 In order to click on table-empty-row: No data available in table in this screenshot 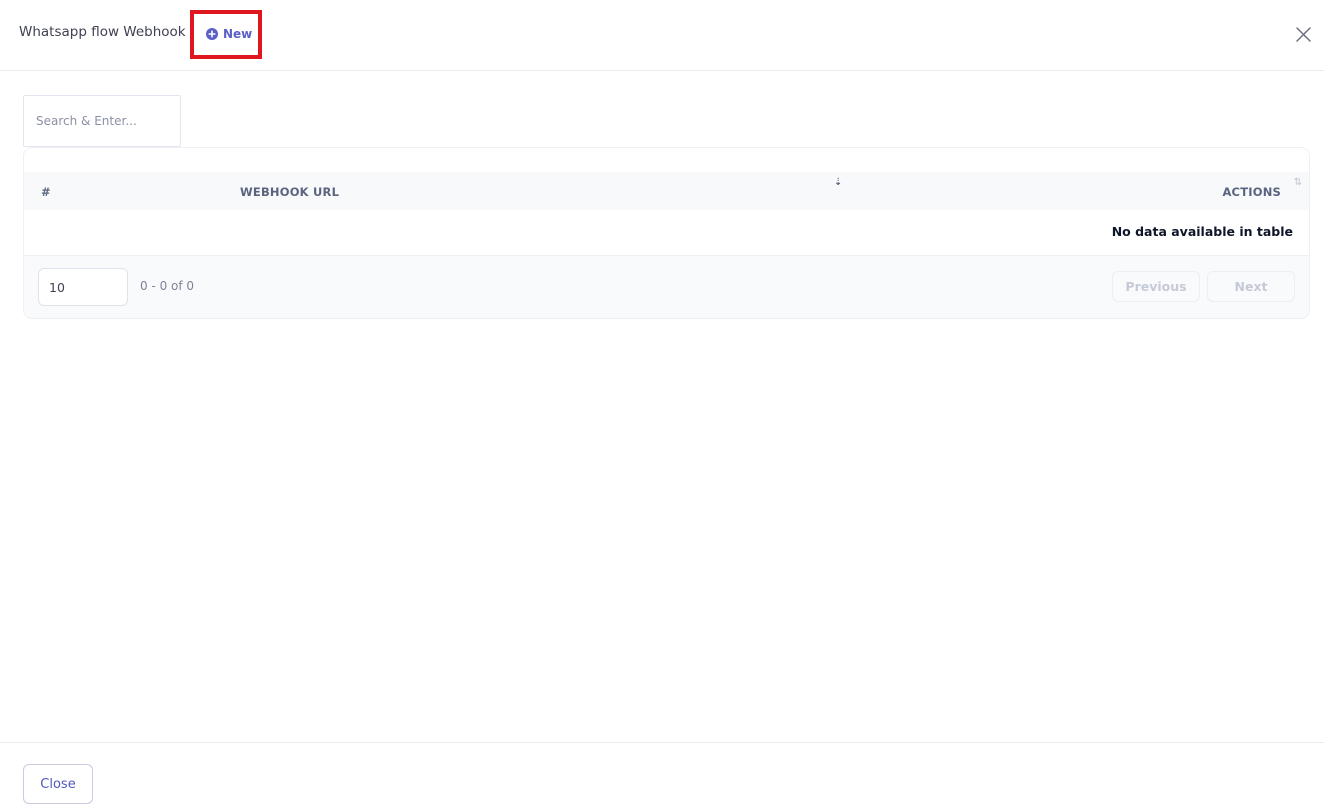, I will do `click(666, 233)`.